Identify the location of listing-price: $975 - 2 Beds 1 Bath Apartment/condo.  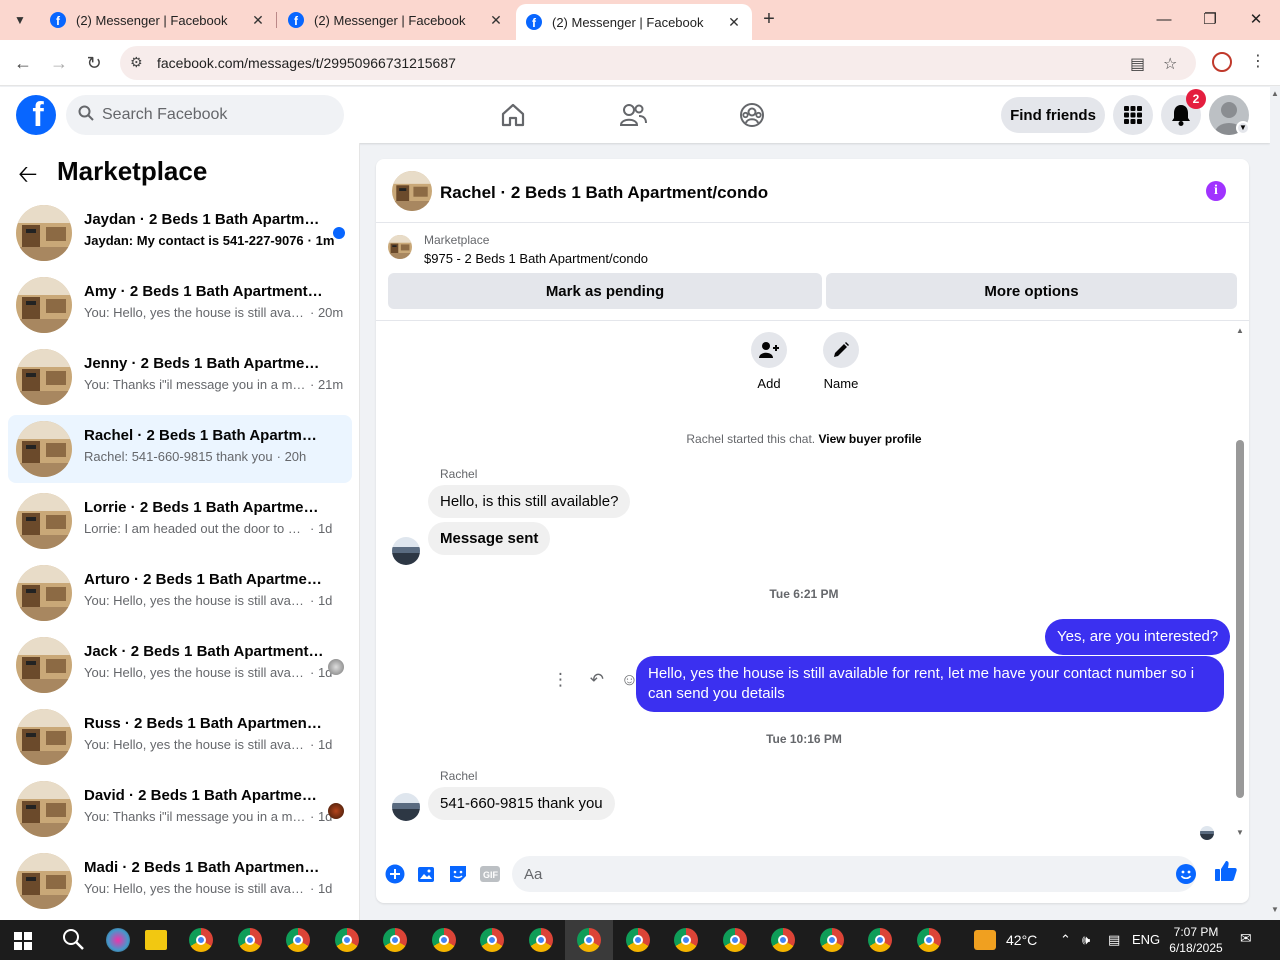
(536, 258).